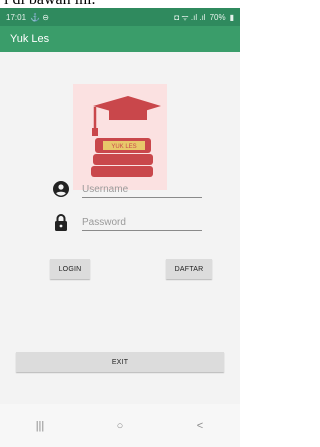  What do you see at coordinates (27, 17) in the screenshot?
I see `status-left: 17:01 ⚓ ⊖` at bounding box center [27, 17].